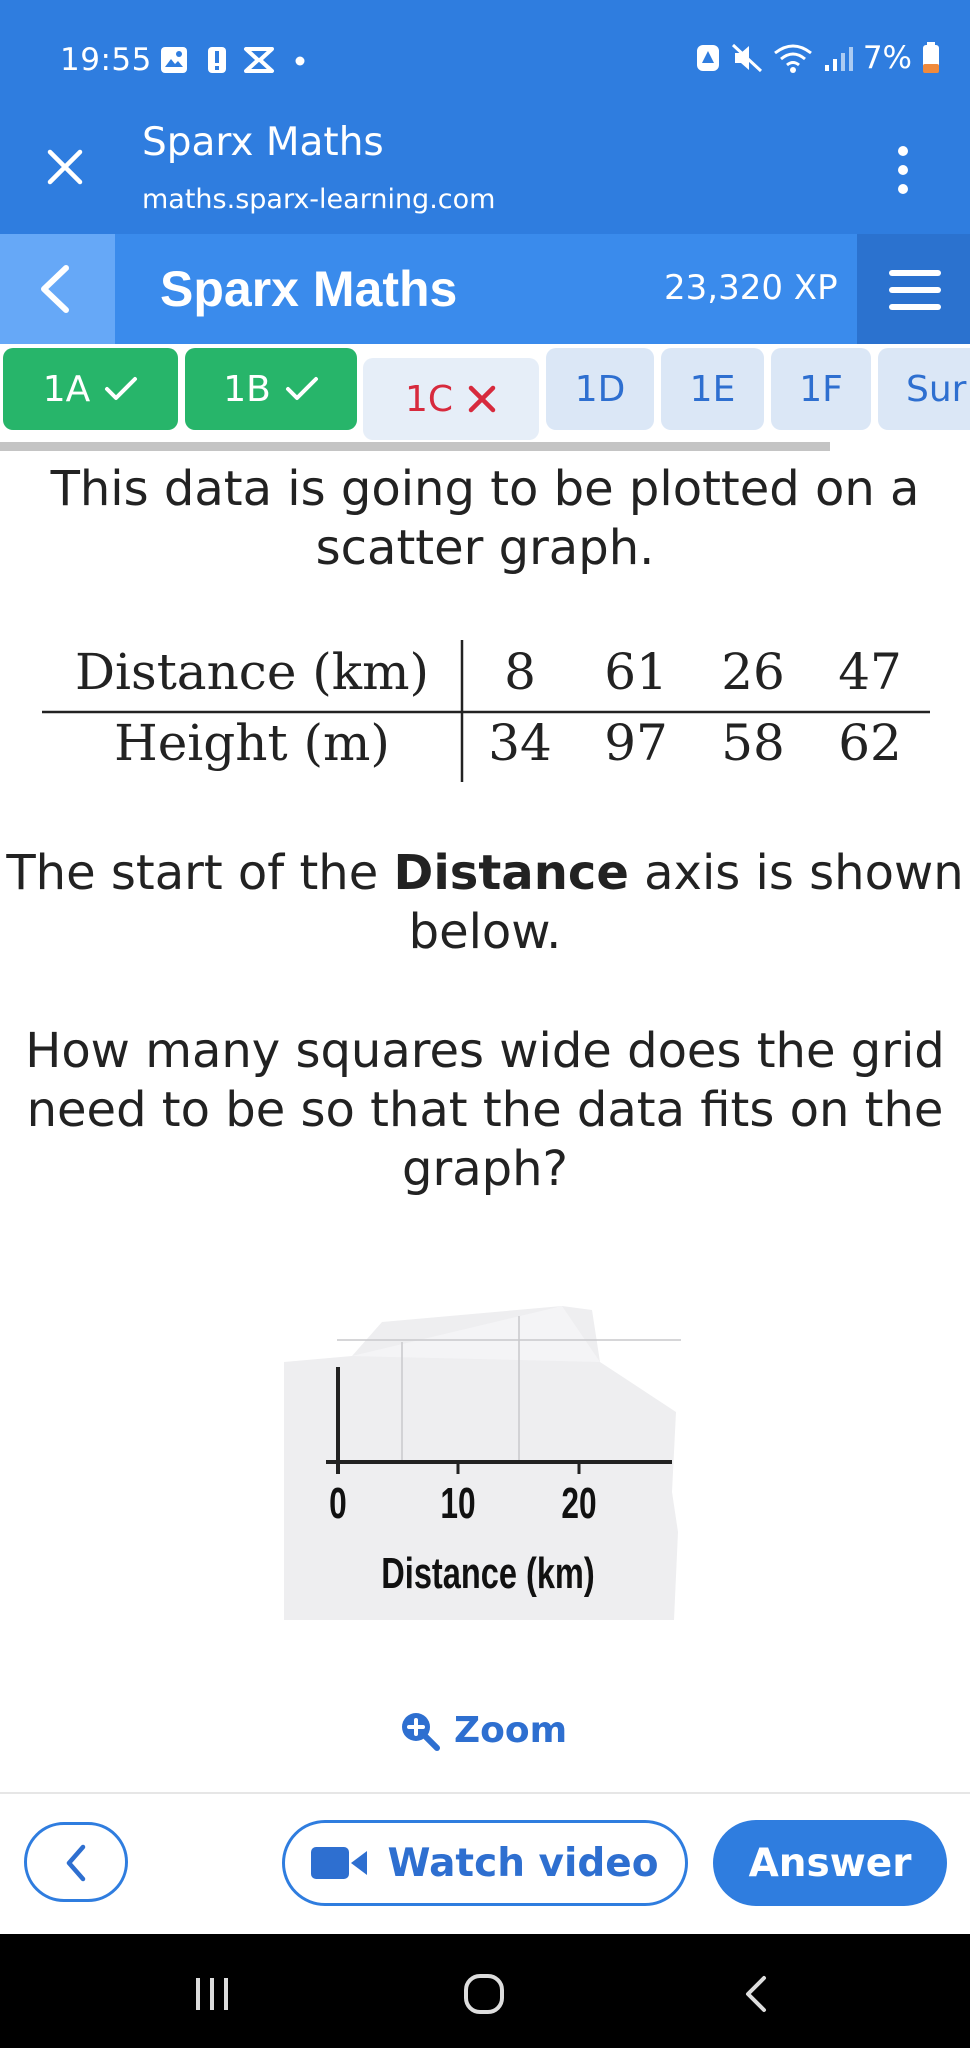 Image resolution: width=970 pixels, height=2048 pixels. I want to click on zoom-label: Zoom, so click(511, 1730).